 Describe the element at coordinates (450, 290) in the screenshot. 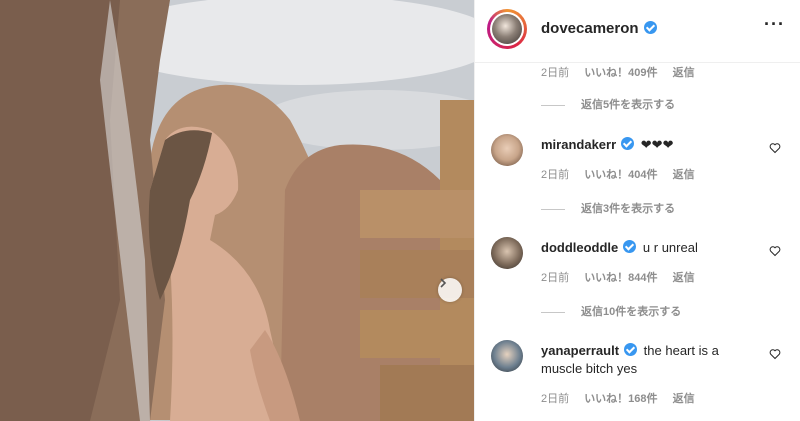

I see `next-photo-button` at that location.